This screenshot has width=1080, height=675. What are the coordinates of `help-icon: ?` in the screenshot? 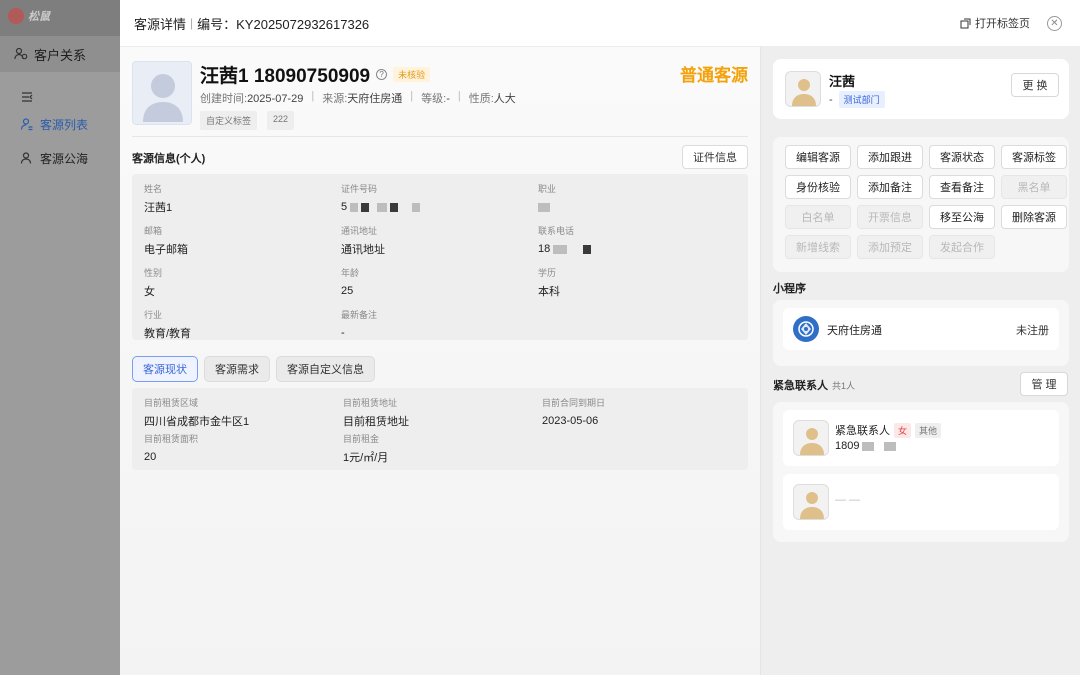 It's located at (382, 74).